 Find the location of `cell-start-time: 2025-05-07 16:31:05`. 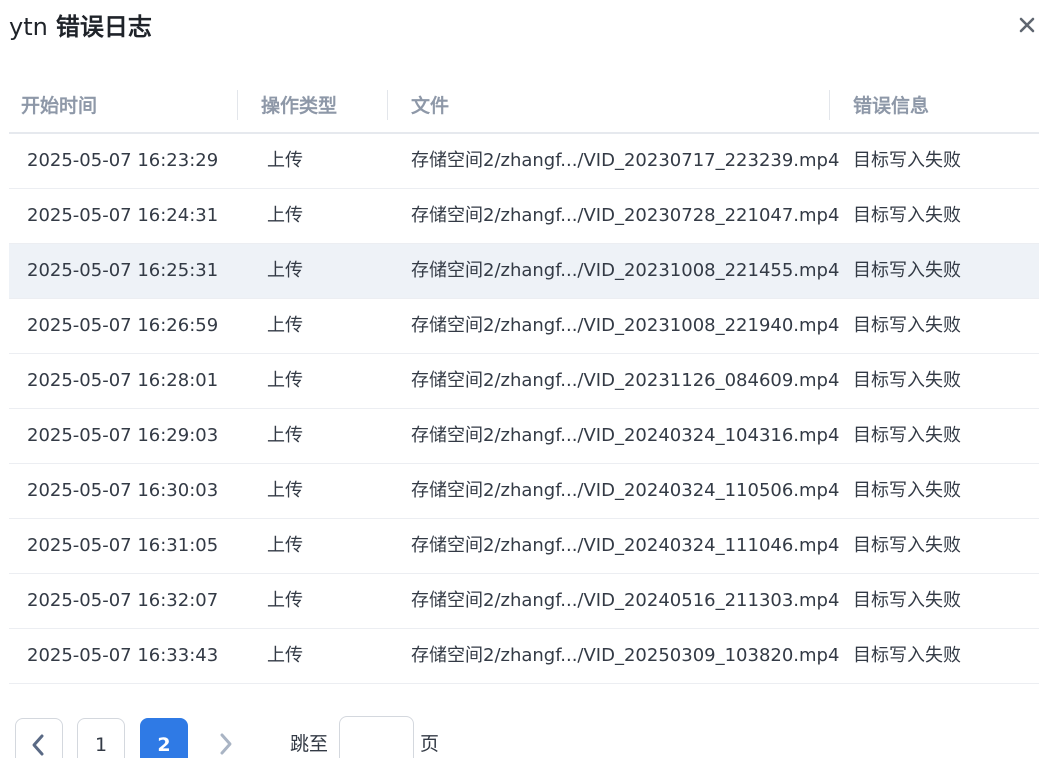

cell-start-time: 2025-05-07 16:31:05 is located at coordinates (123, 545).